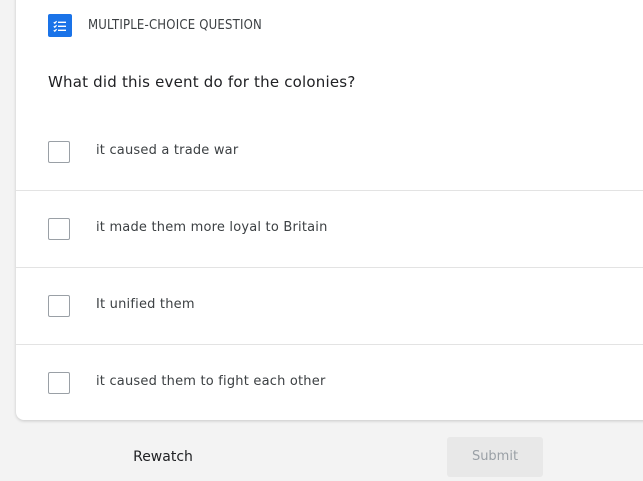  Describe the element at coordinates (202, 82) in the screenshot. I see `question-text: What did this event do for the colonies?` at that location.